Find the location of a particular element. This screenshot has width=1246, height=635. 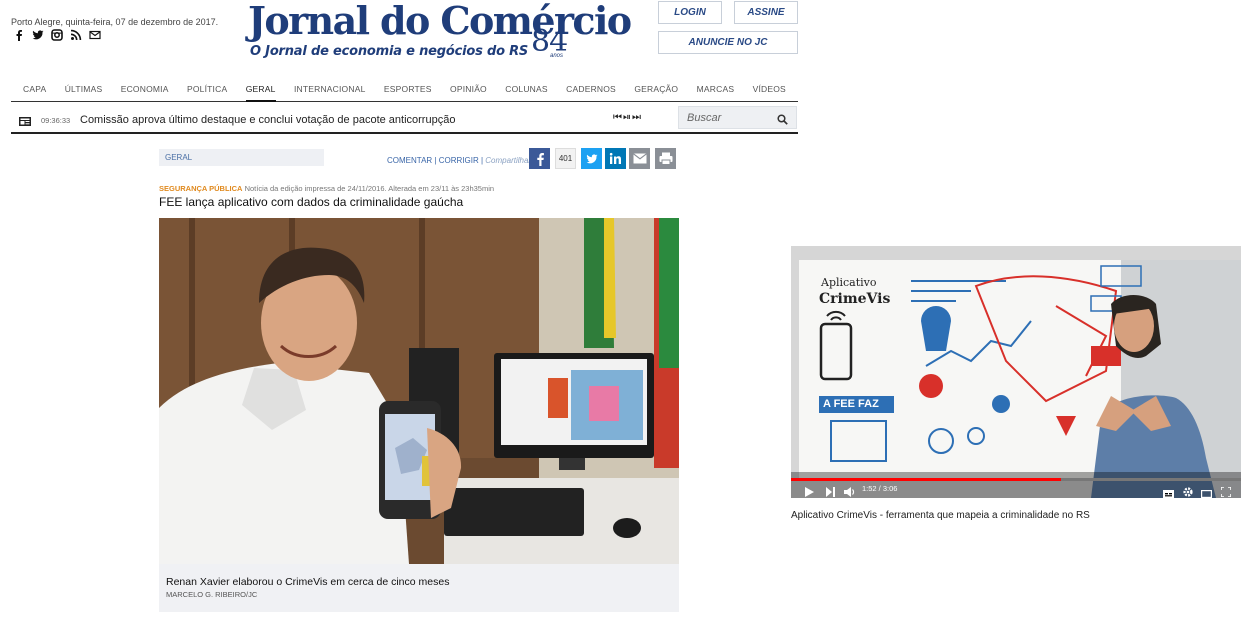

correct-link: CORRIGIR is located at coordinates (459, 160).